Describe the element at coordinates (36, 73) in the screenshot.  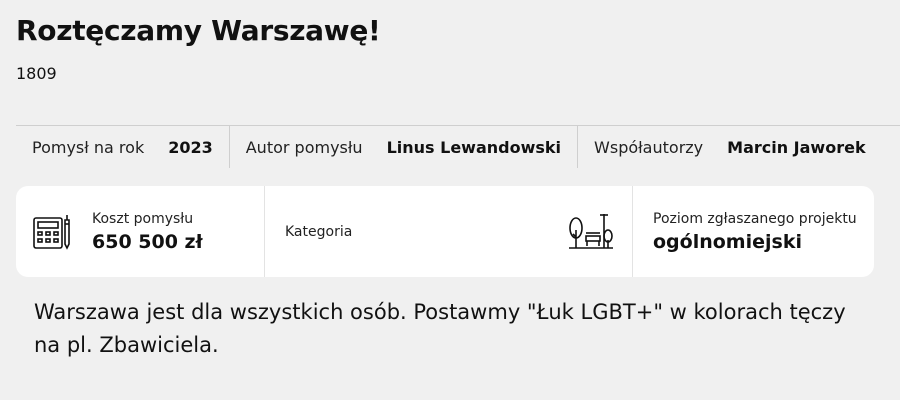
I see `project-id: 1809` at that location.